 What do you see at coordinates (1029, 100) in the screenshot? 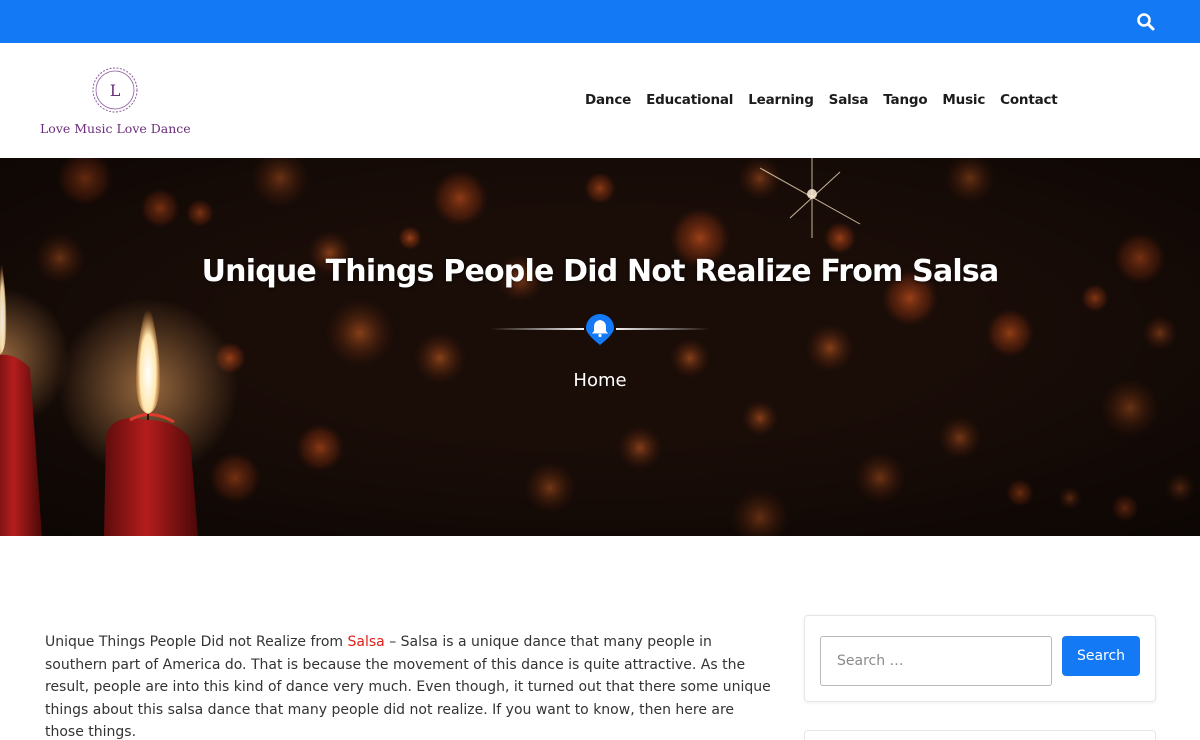
I see `nav-item-contact: Contact` at bounding box center [1029, 100].